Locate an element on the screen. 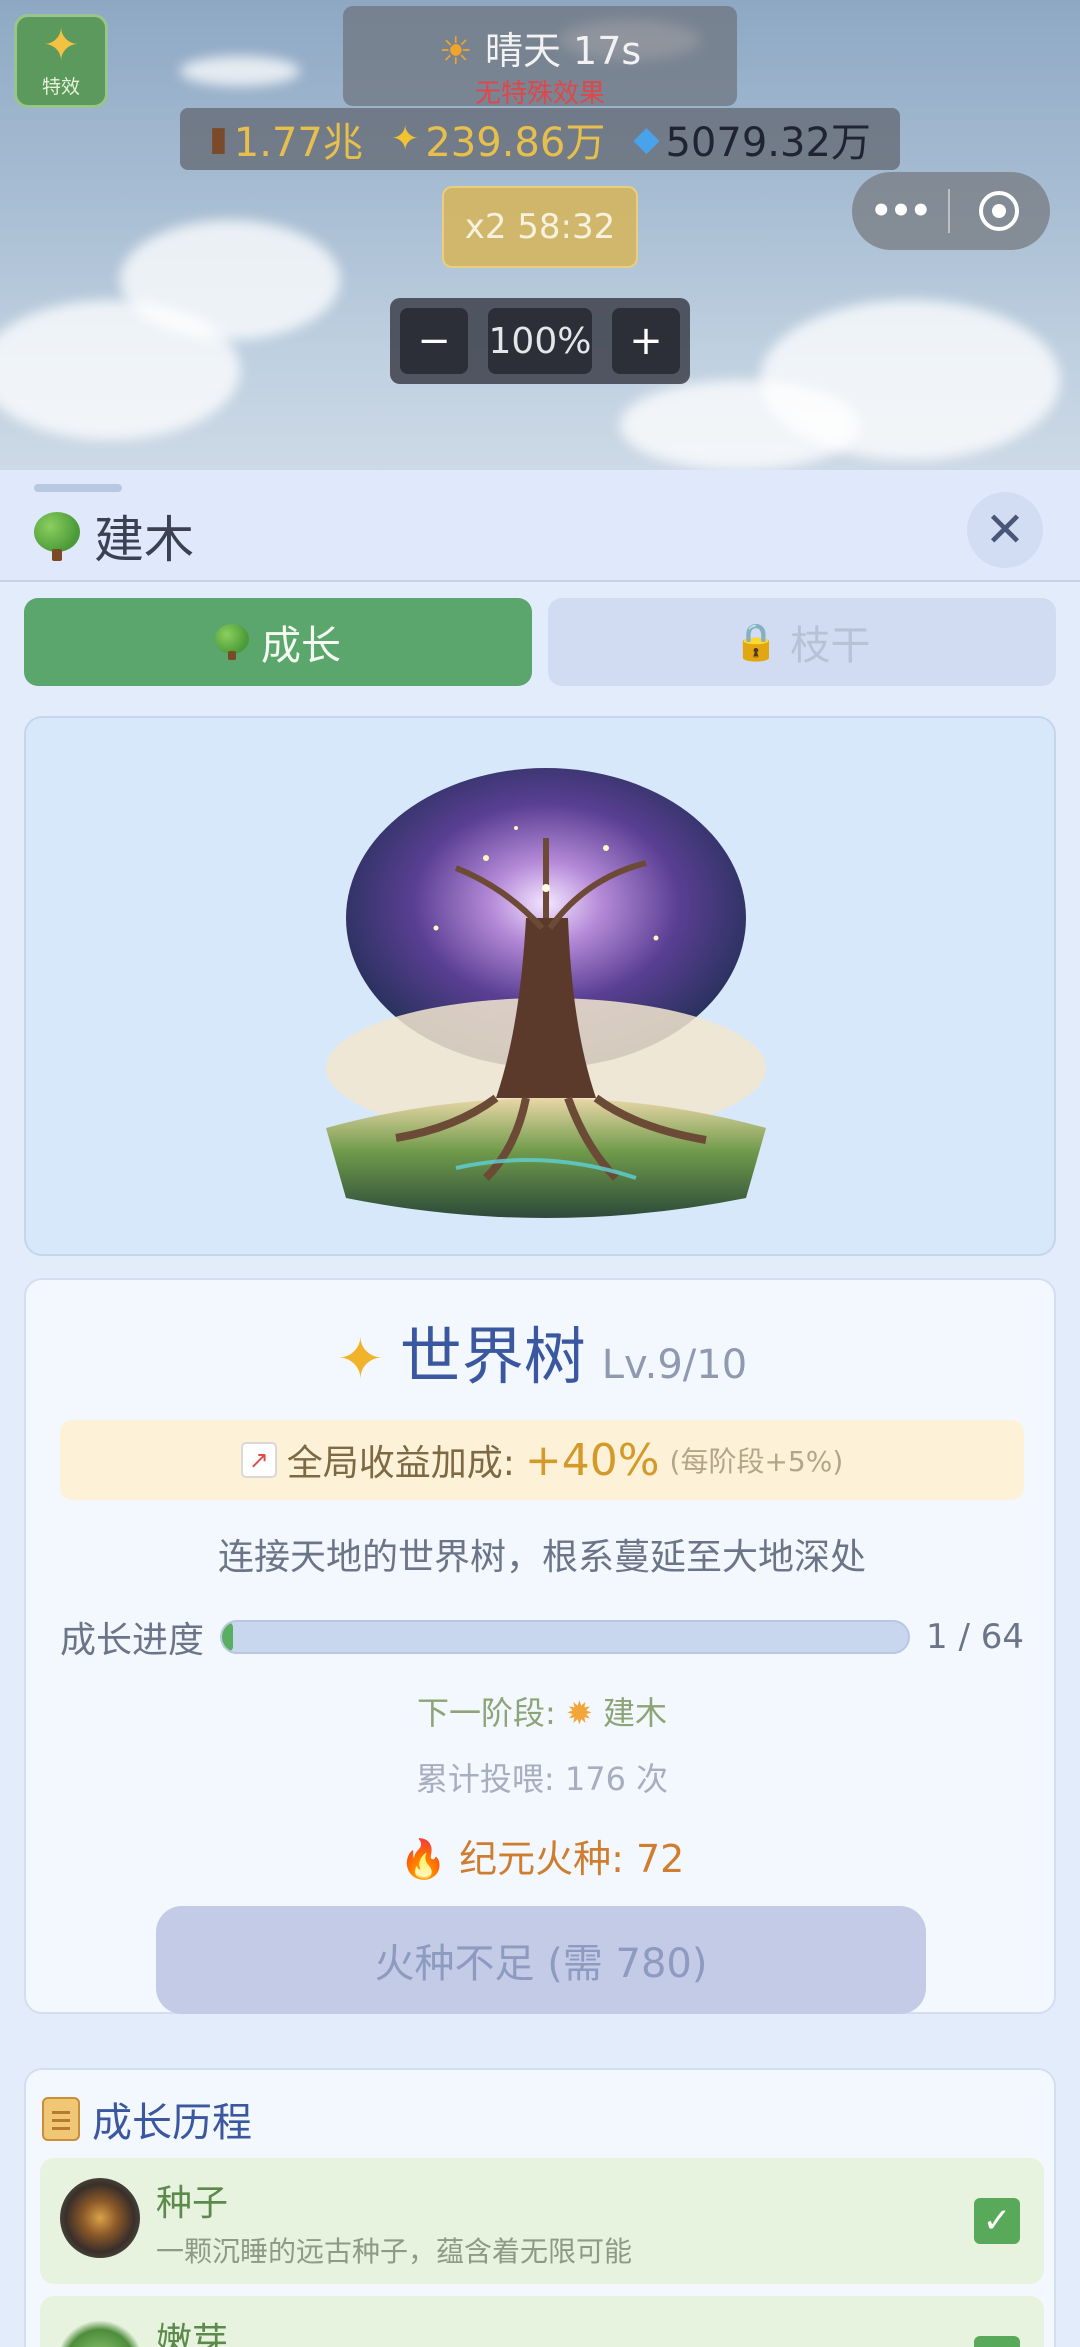 The image size is (1080, 2347). resource-bar: ▮ 1.77兆 ✦ 239.86万 ◆ 5079.32万 is located at coordinates (540, 139).